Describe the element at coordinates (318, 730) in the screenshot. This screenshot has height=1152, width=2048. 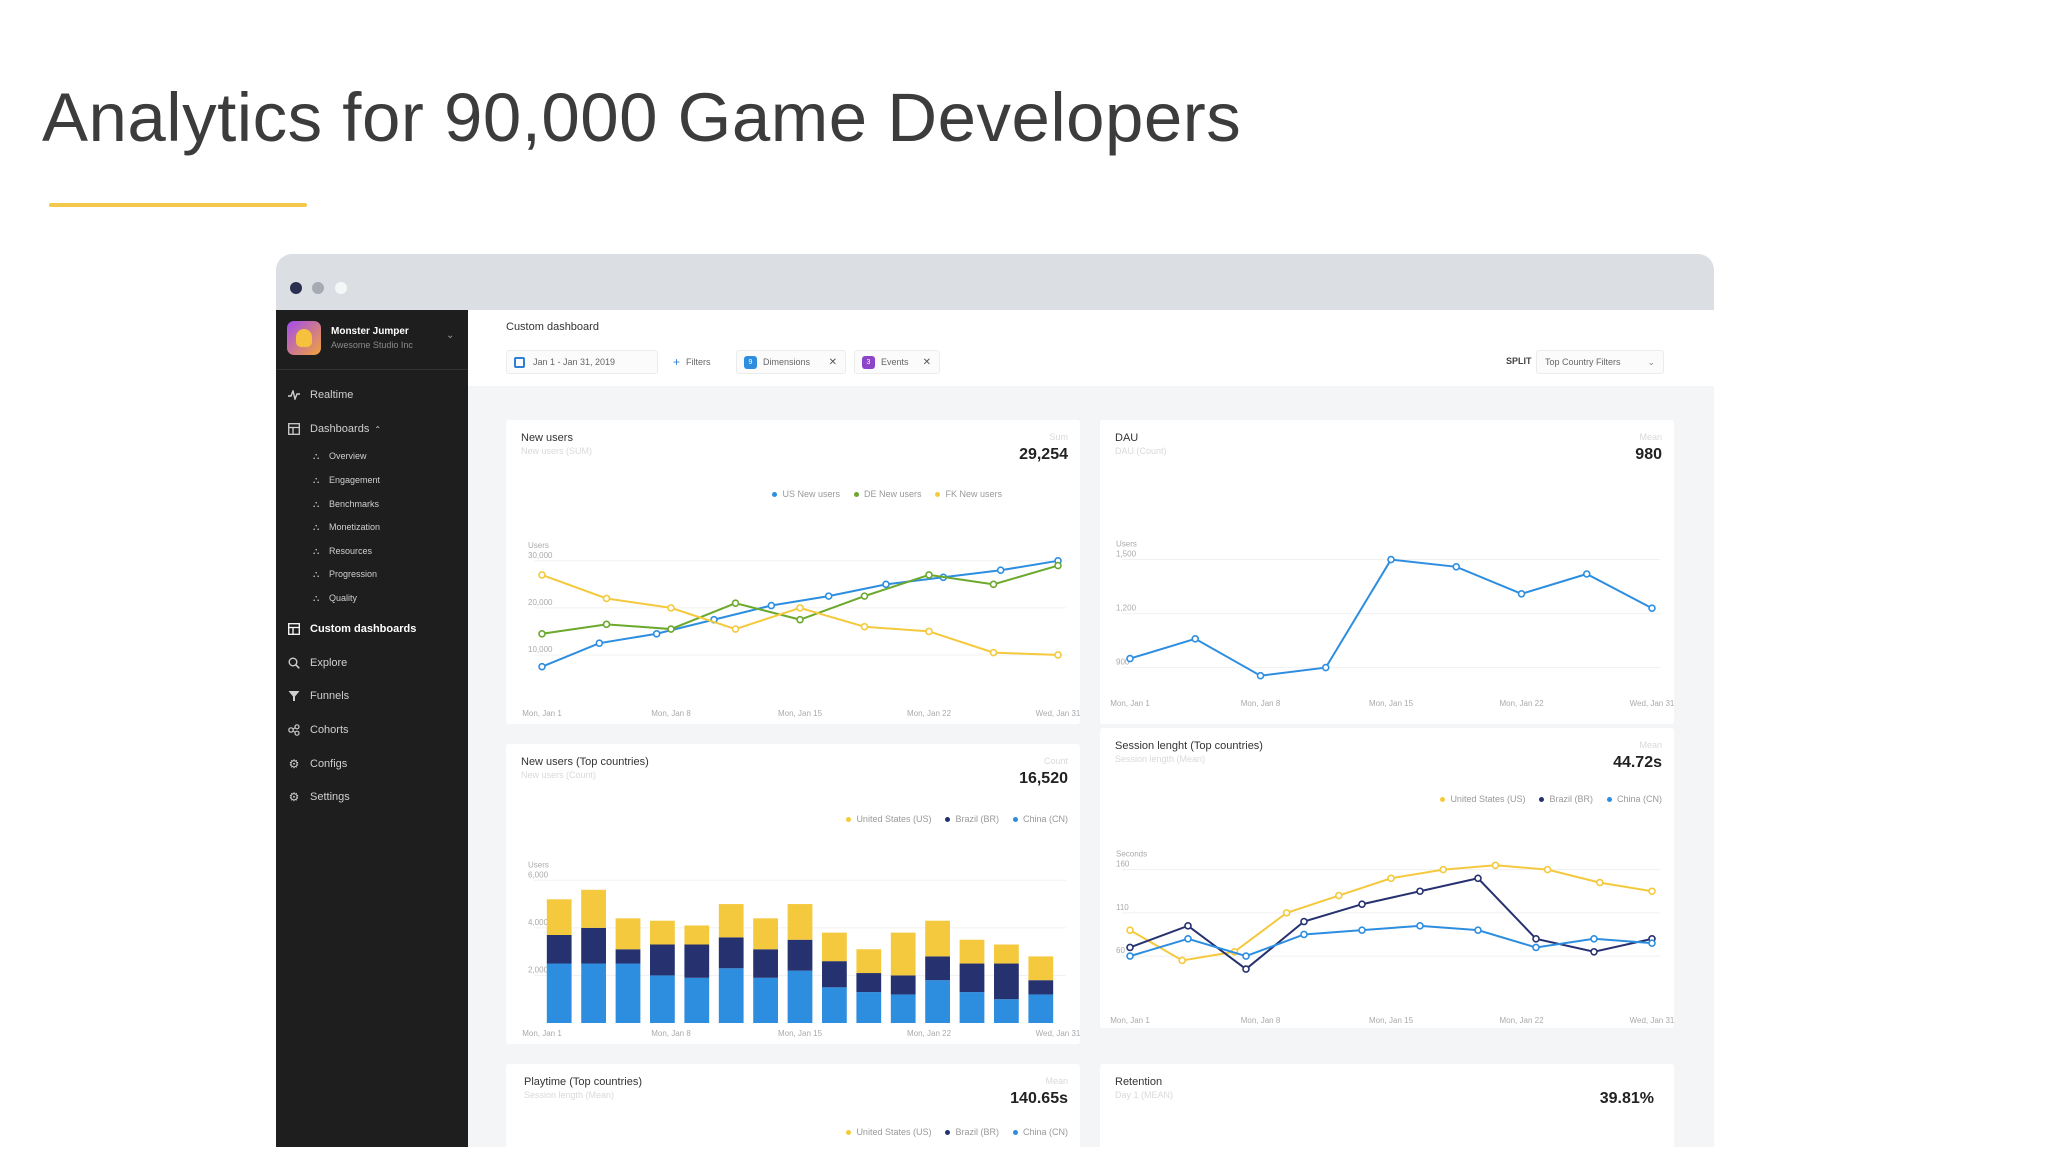
I see `sidebar-item-cohorts: Cohorts` at that location.